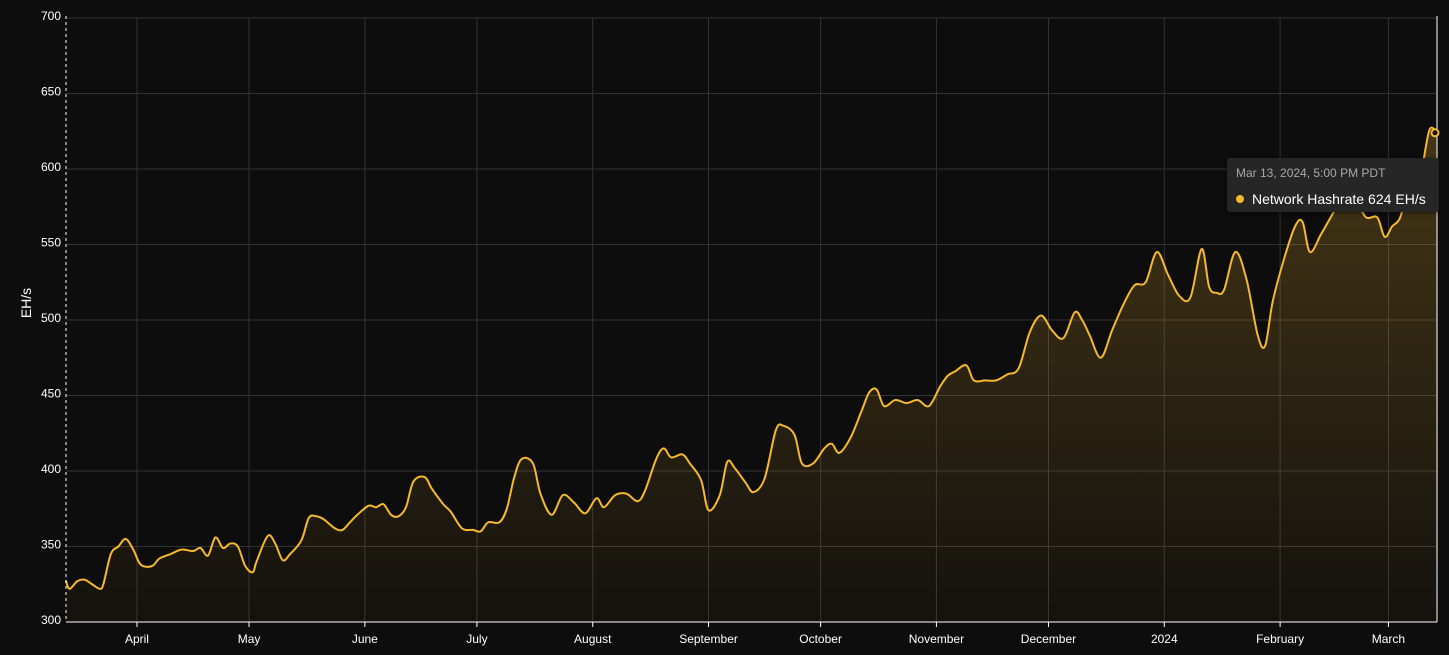 This screenshot has width=1449, height=655. Describe the element at coordinates (1308, 199) in the screenshot. I see `tooltip-series-name: Network Hashrate` at that location.